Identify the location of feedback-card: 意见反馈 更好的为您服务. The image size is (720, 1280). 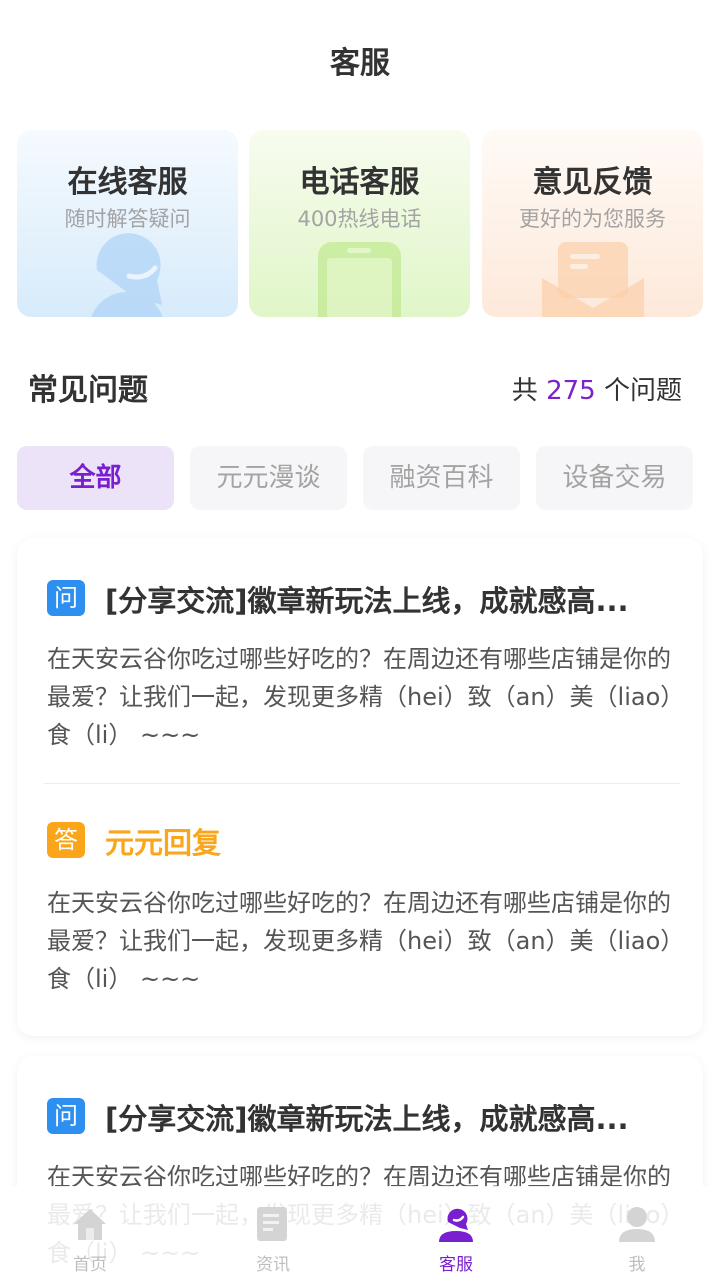
(592, 223).